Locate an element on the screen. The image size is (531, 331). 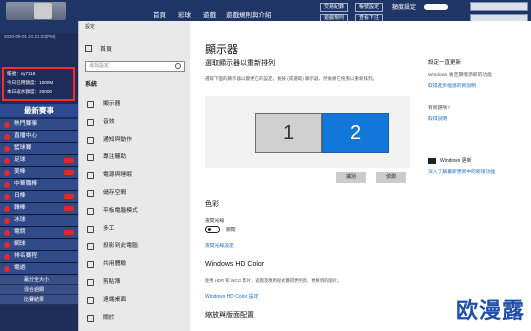
clipboard-icon is located at coordinates (90, 282).